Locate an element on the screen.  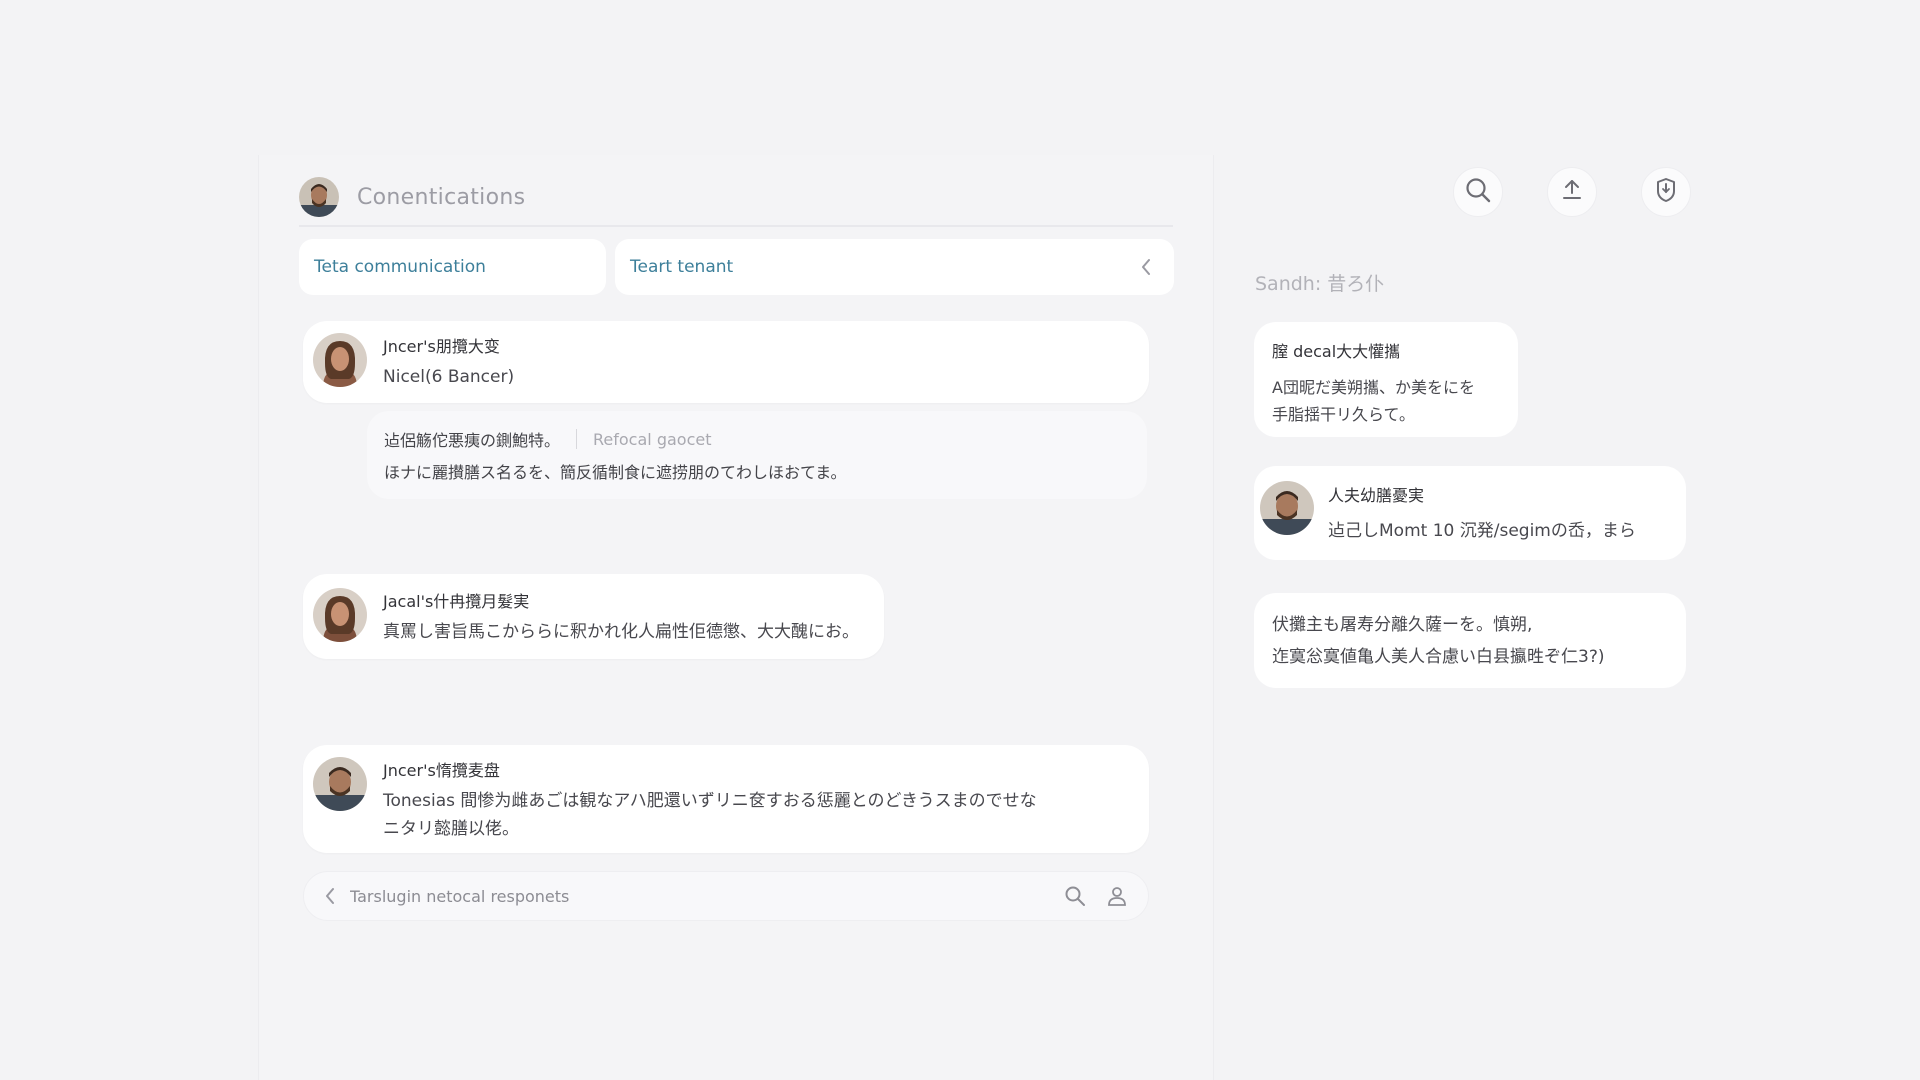
search-button is located at coordinates (1478, 192).